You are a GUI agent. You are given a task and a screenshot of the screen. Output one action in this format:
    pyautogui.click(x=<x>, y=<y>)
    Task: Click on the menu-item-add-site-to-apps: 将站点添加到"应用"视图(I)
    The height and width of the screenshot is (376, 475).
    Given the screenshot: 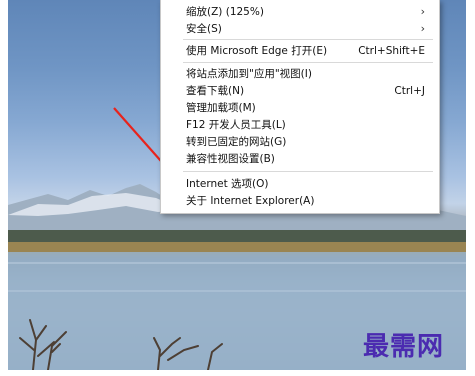 What is the action you would take?
    pyautogui.click(x=305, y=74)
    